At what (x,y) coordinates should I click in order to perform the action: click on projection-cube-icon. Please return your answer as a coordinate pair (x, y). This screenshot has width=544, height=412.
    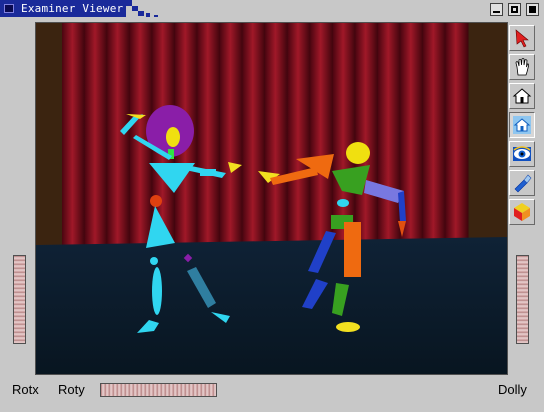
    Looking at the image, I should click on (522, 212).